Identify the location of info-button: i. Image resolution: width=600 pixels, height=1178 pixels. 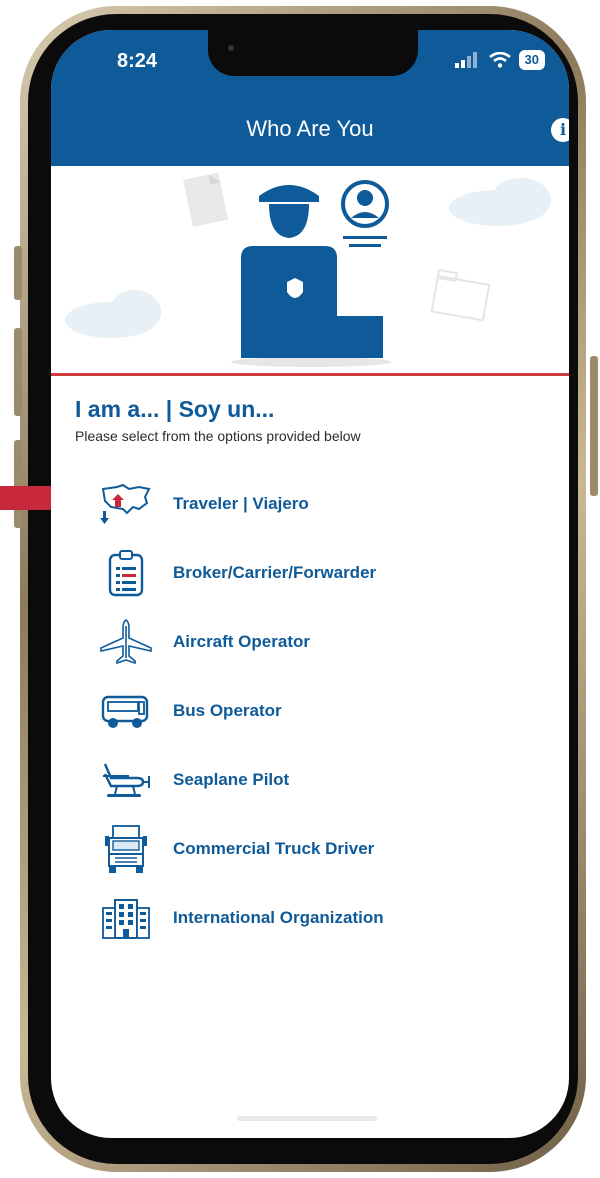
(560, 130).